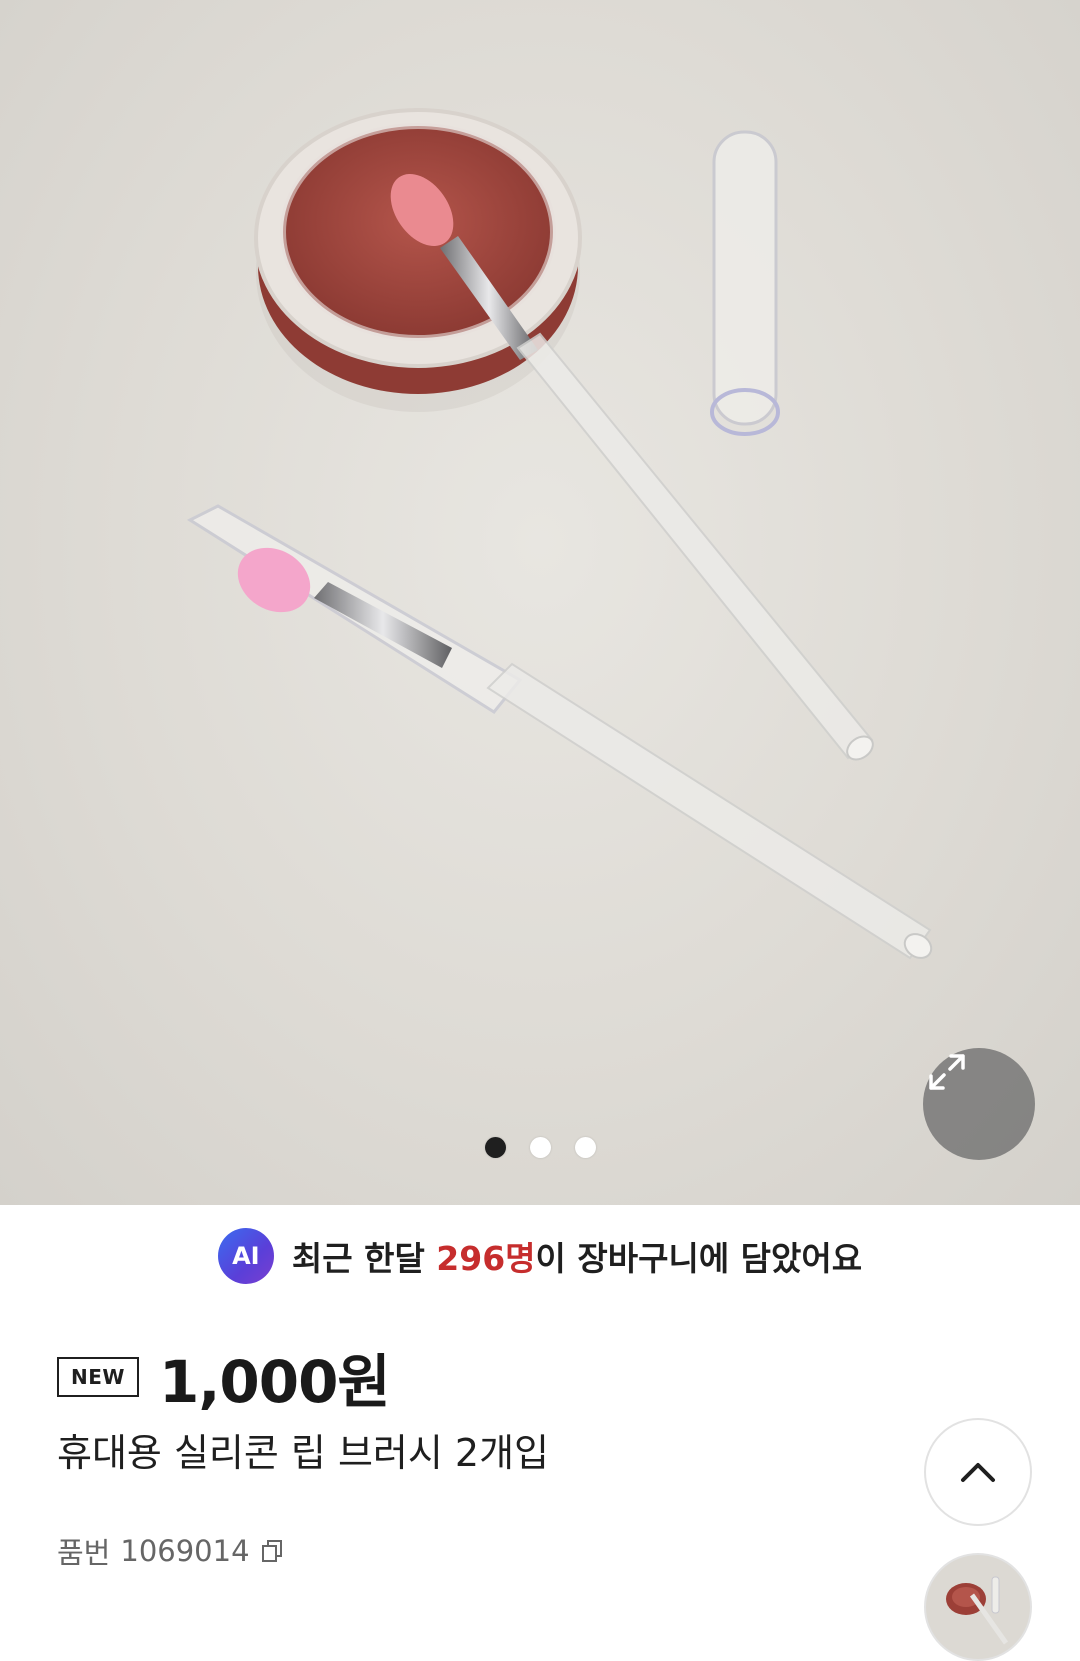  I want to click on chevron-up-icon, so click(978, 1472).